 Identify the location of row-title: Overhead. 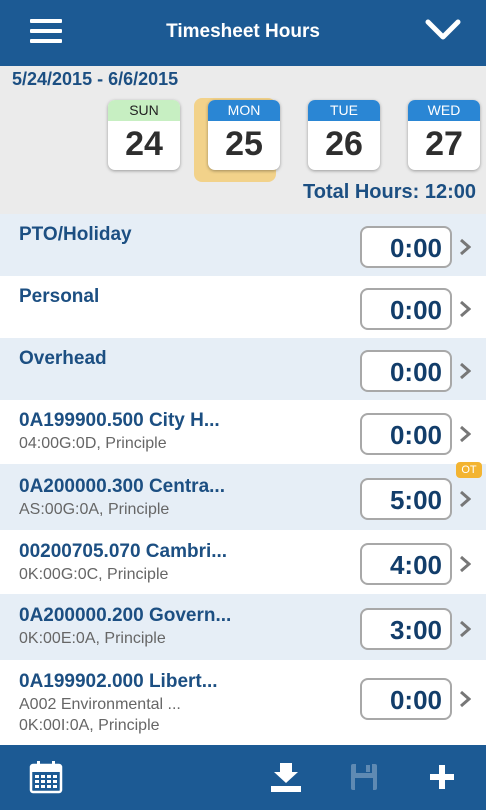
(63, 358).